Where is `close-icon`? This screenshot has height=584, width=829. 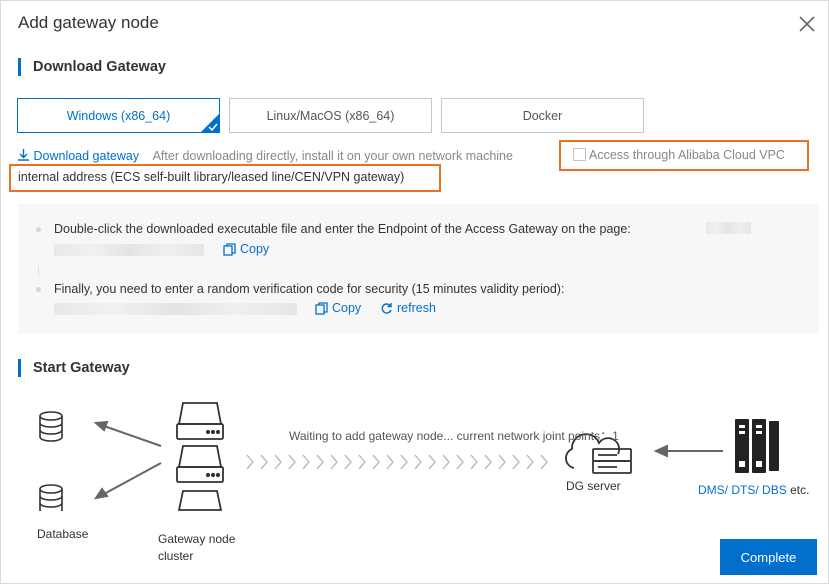
close-icon is located at coordinates (807, 24).